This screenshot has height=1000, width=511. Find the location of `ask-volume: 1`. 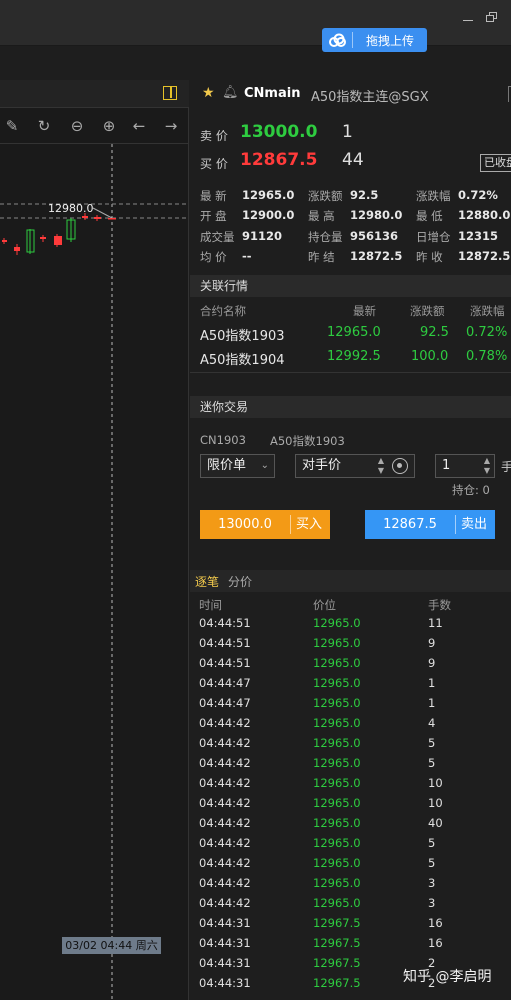

ask-volume: 1 is located at coordinates (347, 132).